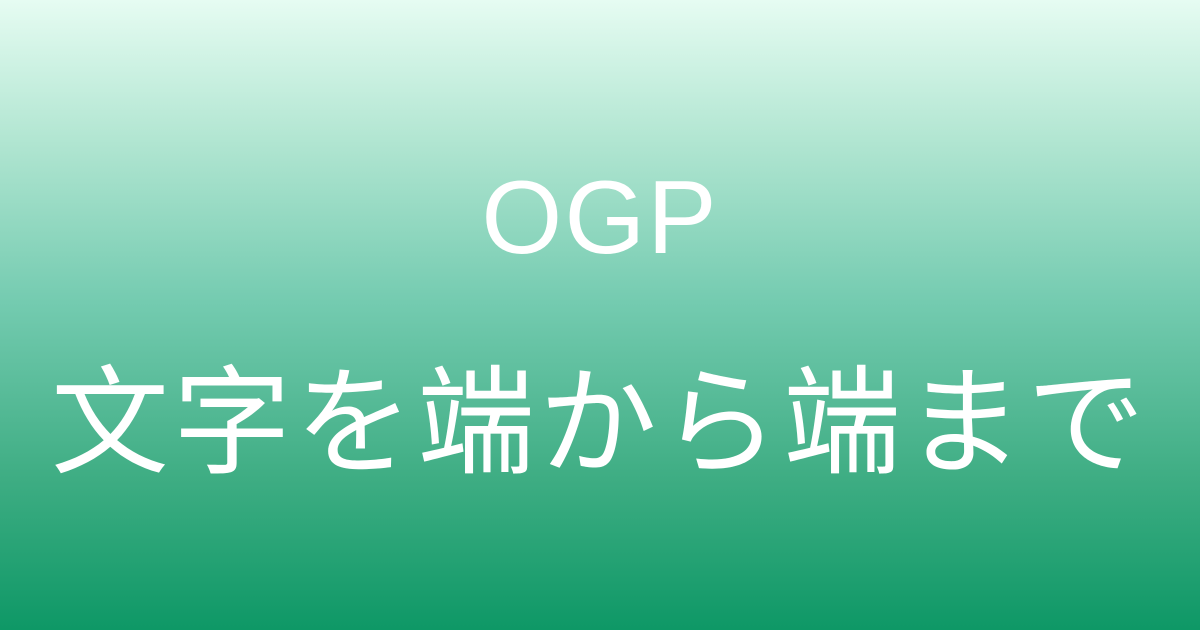 This screenshot has width=1200, height=630. What do you see at coordinates (600, 218) in the screenshot?
I see `title-line-1: OGP` at bounding box center [600, 218].